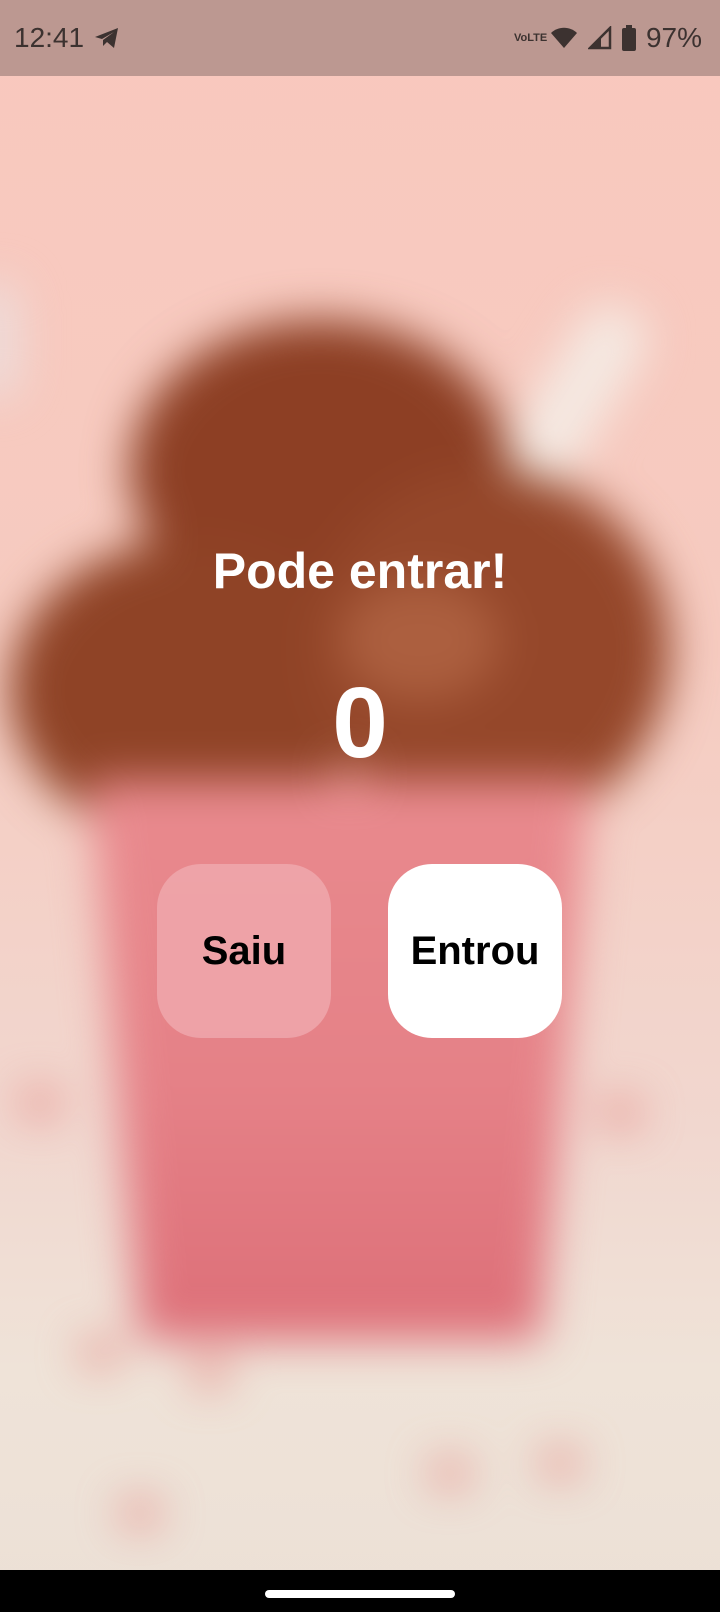 This screenshot has width=720, height=1612. What do you see at coordinates (530, 37) in the screenshot?
I see `volte-icon: Vo LTE` at bounding box center [530, 37].